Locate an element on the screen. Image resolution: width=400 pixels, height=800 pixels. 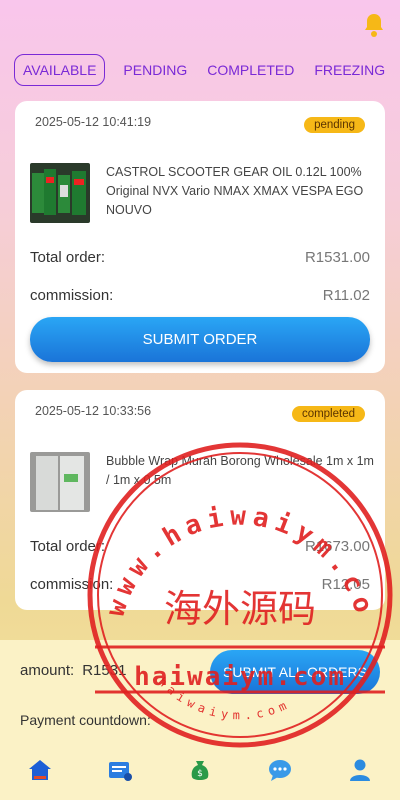
total-order-value: R1673.00 is located at coordinates (337, 546).